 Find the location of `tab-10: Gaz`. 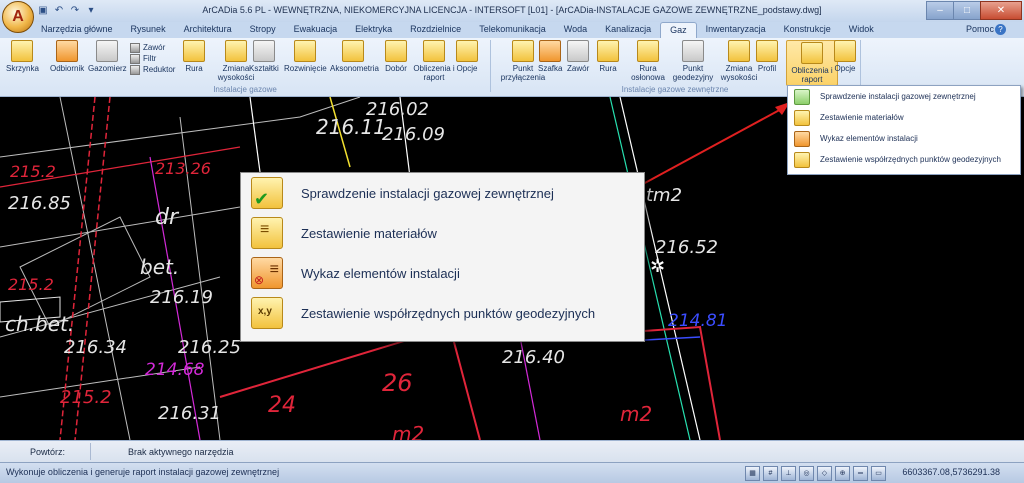

tab-10: Gaz is located at coordinates (678, 30).